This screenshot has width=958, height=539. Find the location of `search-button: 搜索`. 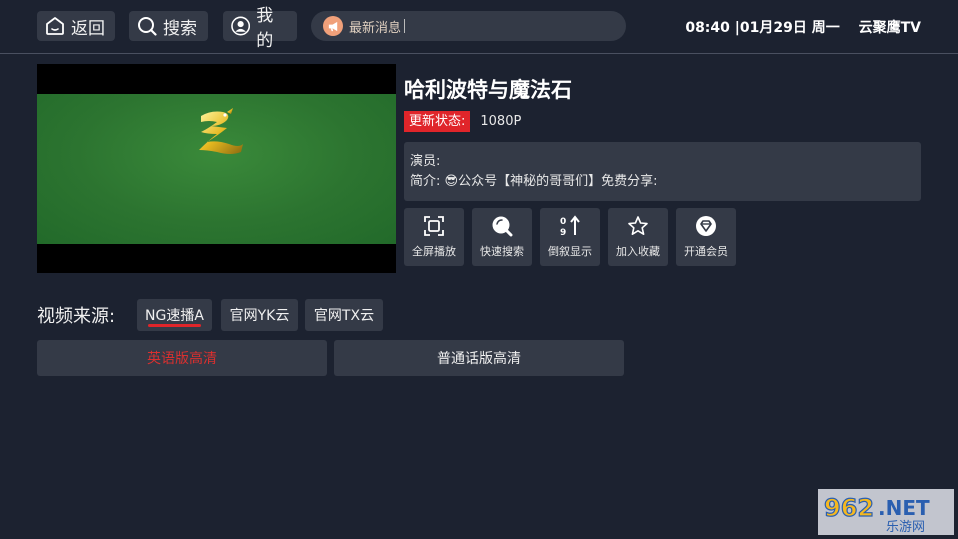

search-button: 搜索 is located at coordinates (168, 26).